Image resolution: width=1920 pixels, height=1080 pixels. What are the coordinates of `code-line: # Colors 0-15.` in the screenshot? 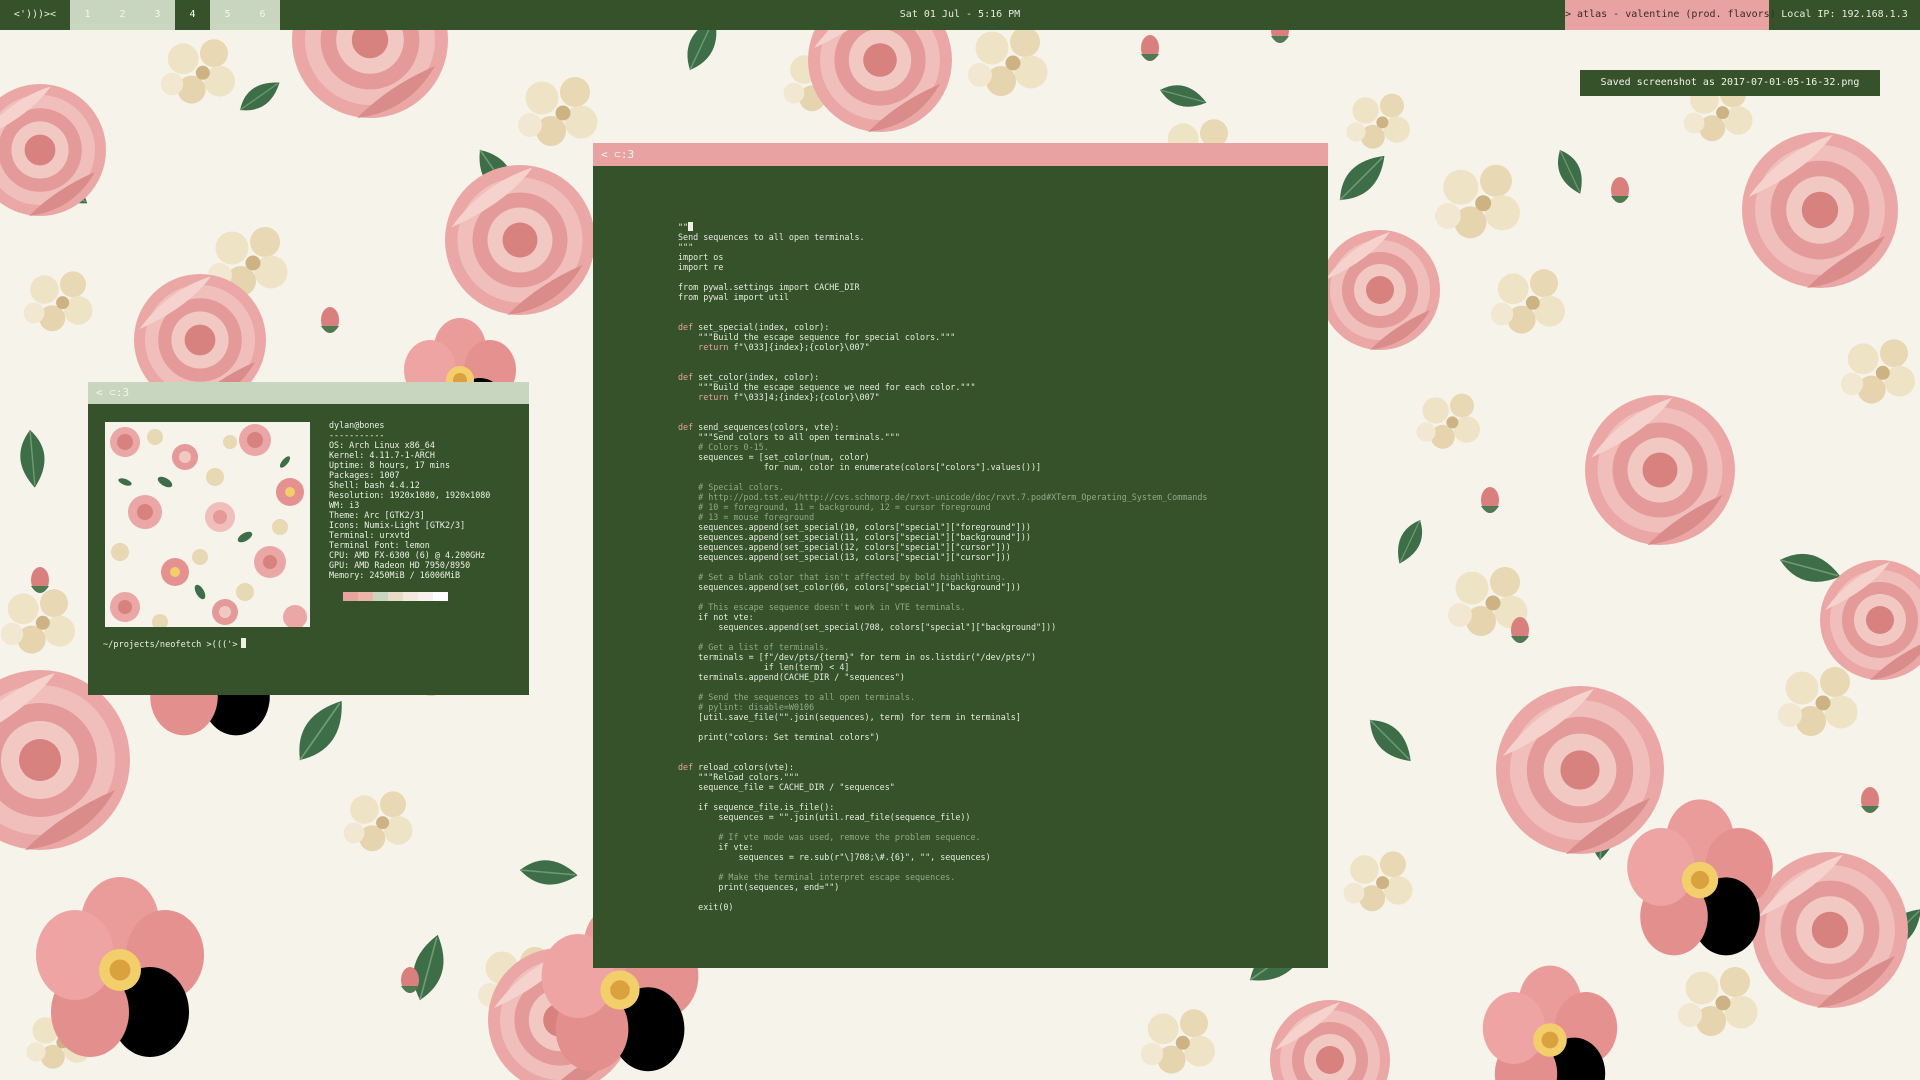 It's located at (942, 447).